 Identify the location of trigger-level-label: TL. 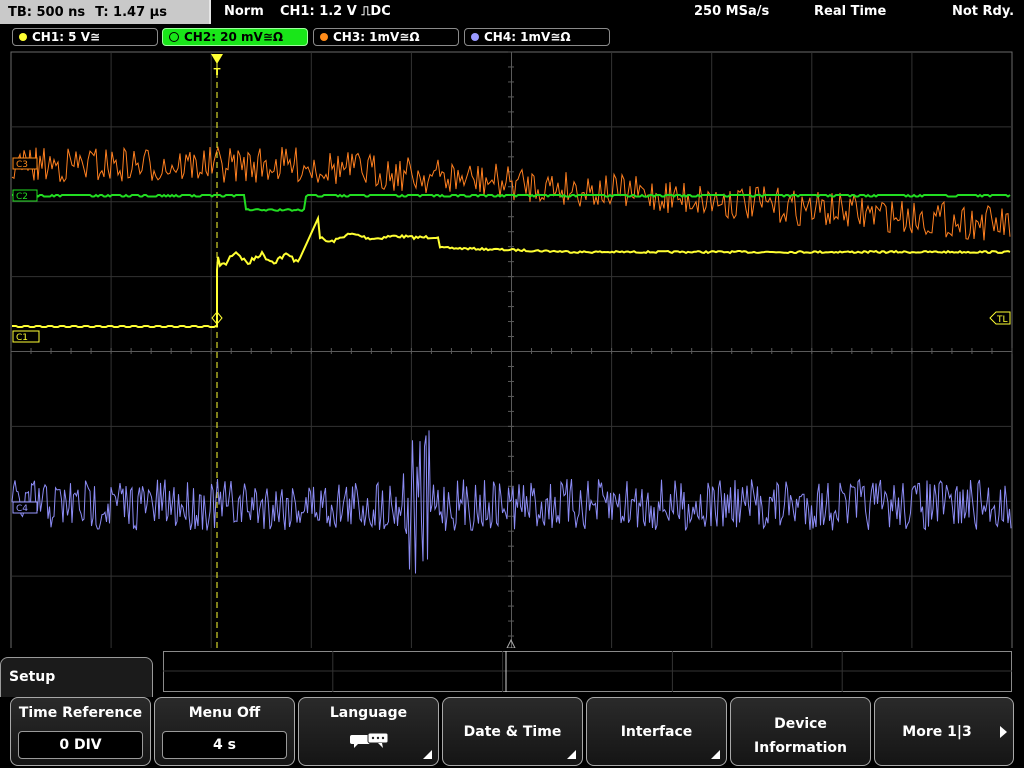
(1002, 320).